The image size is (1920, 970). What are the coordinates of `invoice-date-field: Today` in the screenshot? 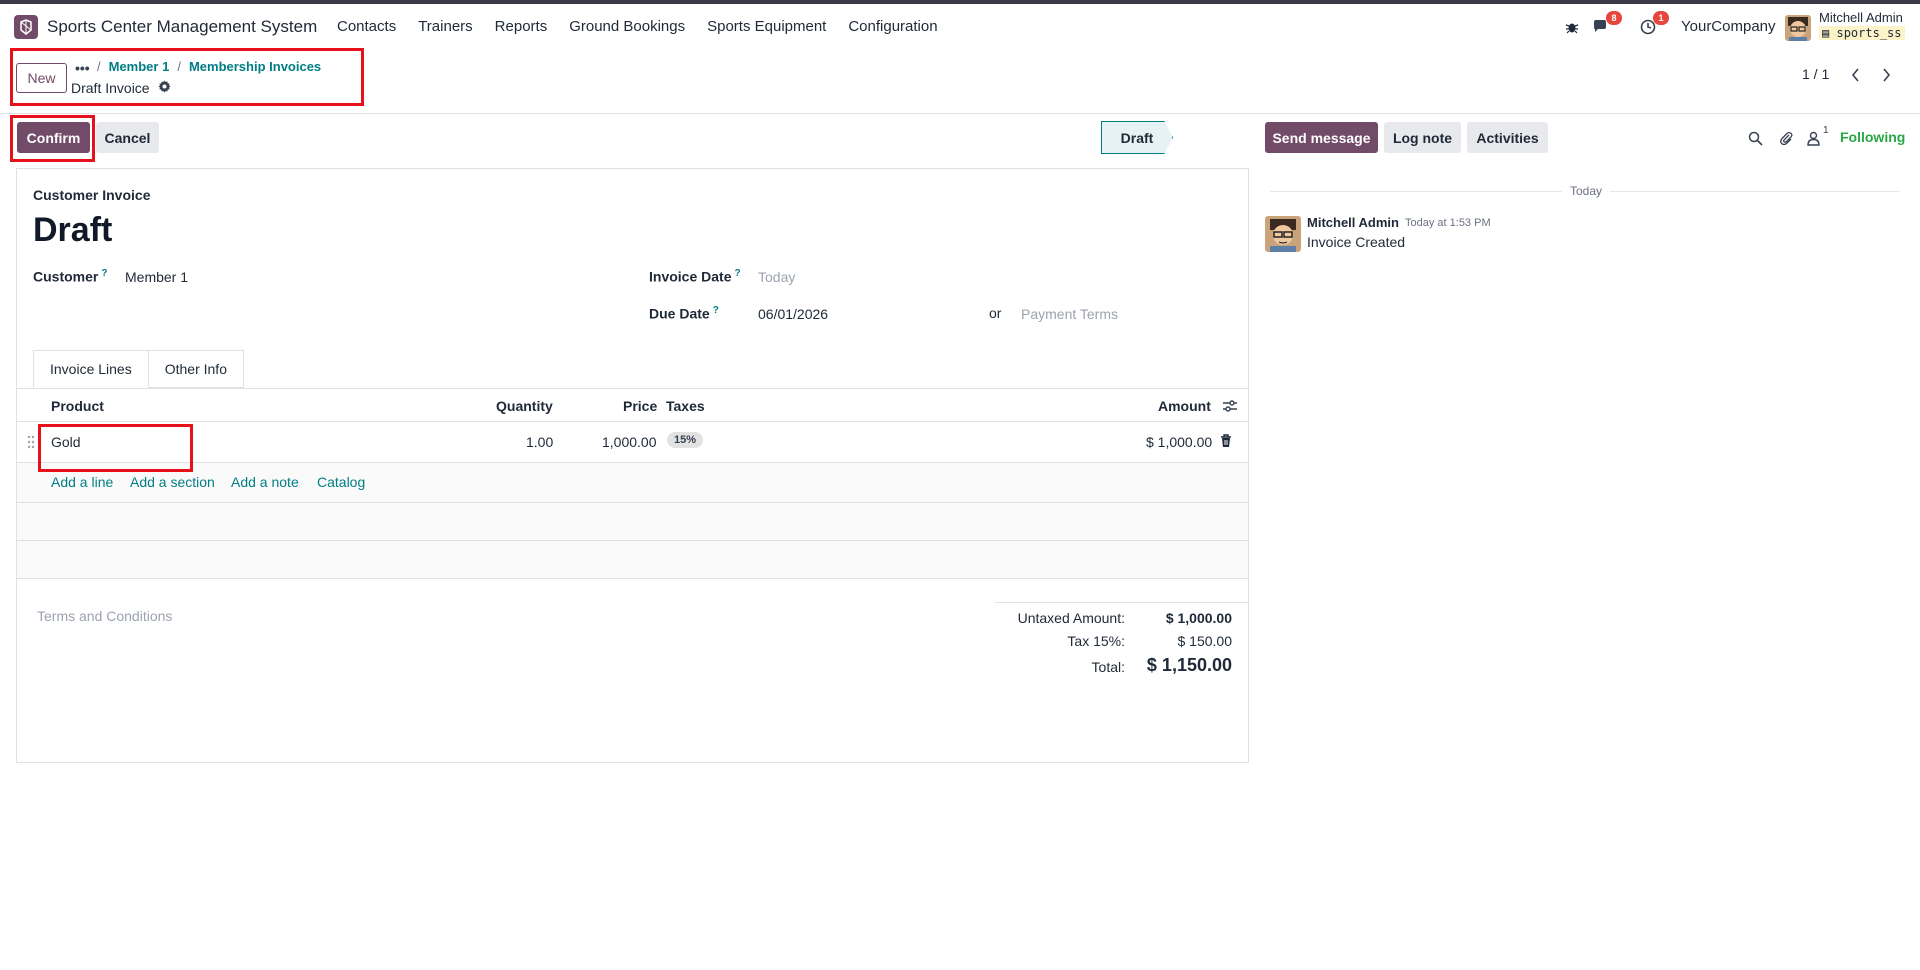 It's located at (776, 277).